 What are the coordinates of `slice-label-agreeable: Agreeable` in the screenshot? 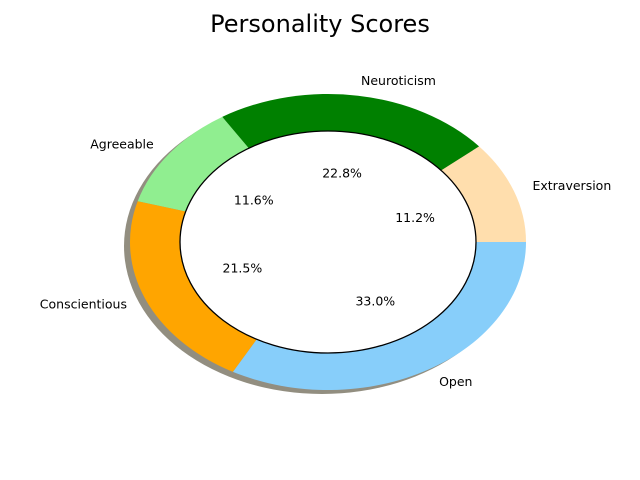 It's located at (122, 143).